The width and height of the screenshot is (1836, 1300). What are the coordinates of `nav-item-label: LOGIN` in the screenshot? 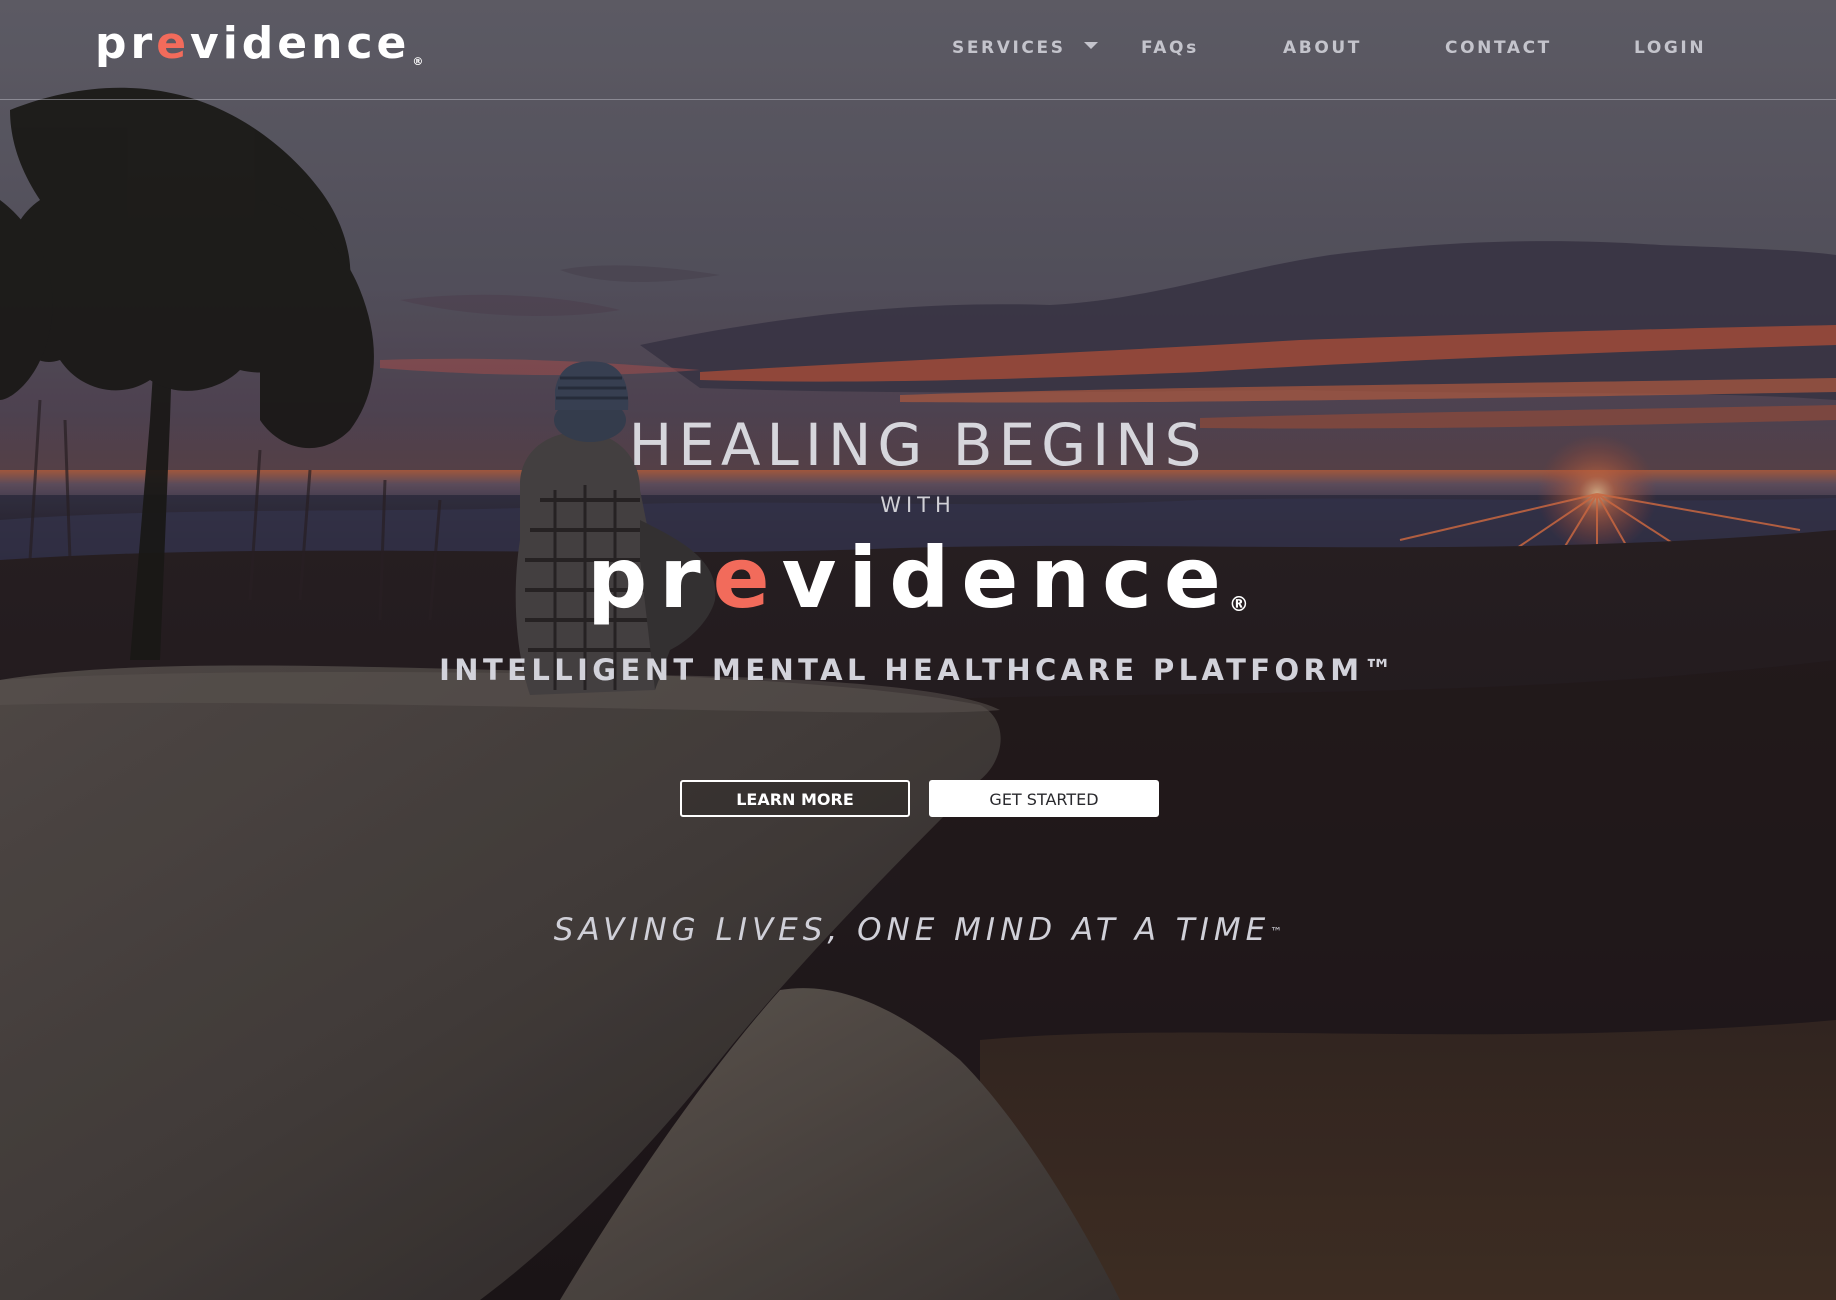 It's located at (1670, 48).